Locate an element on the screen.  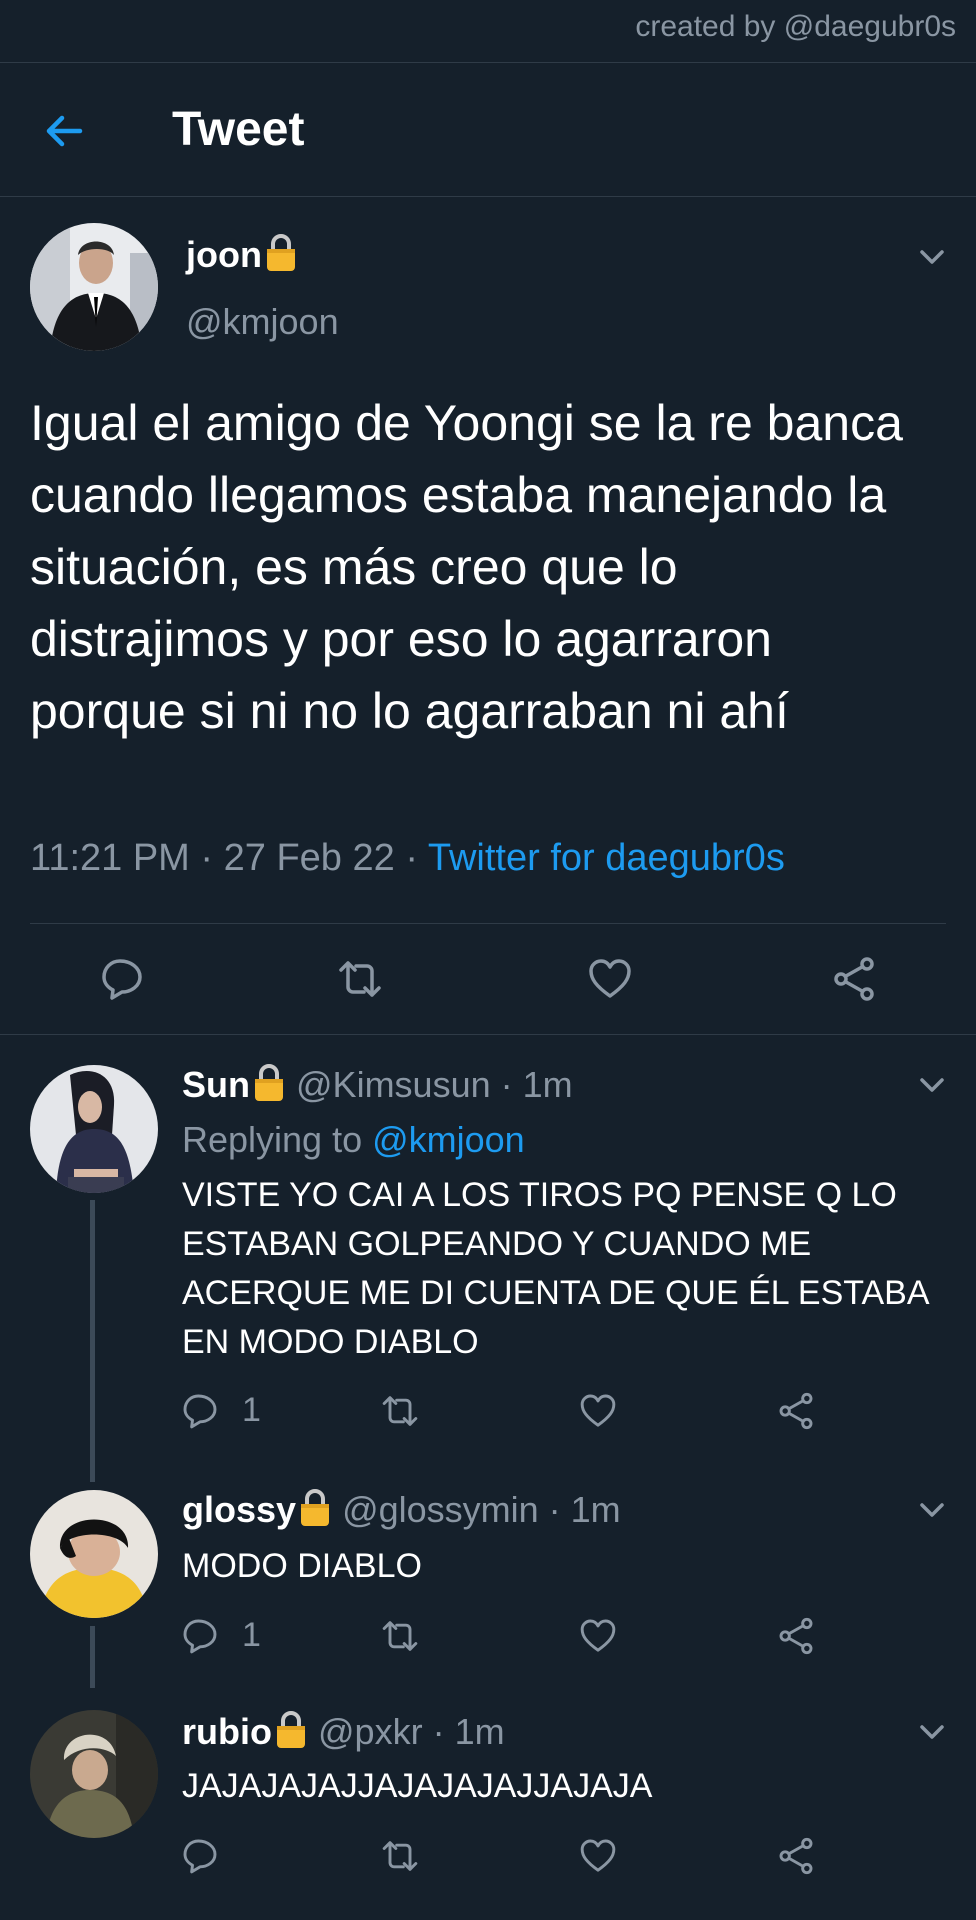
reply-author-handle: @glossymin is located at coordinates (440, 1509).